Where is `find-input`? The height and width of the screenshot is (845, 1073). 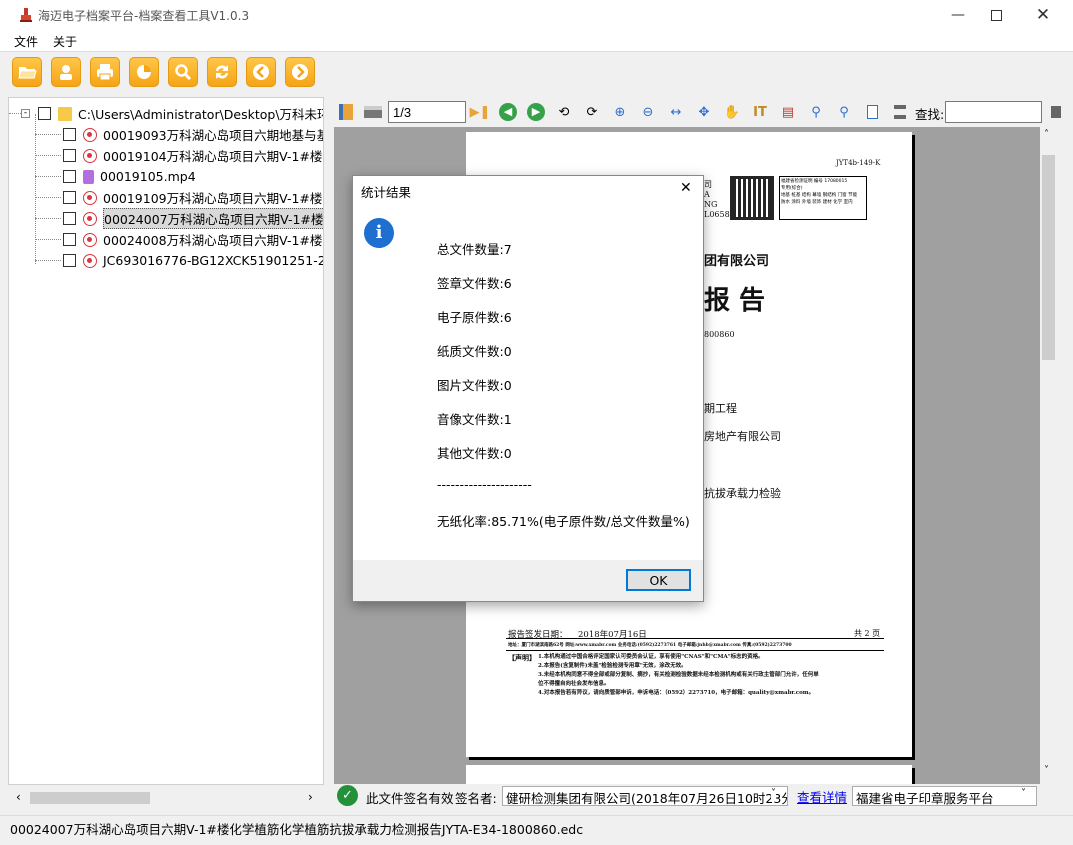
find-input is located at coordinates (993, 112).